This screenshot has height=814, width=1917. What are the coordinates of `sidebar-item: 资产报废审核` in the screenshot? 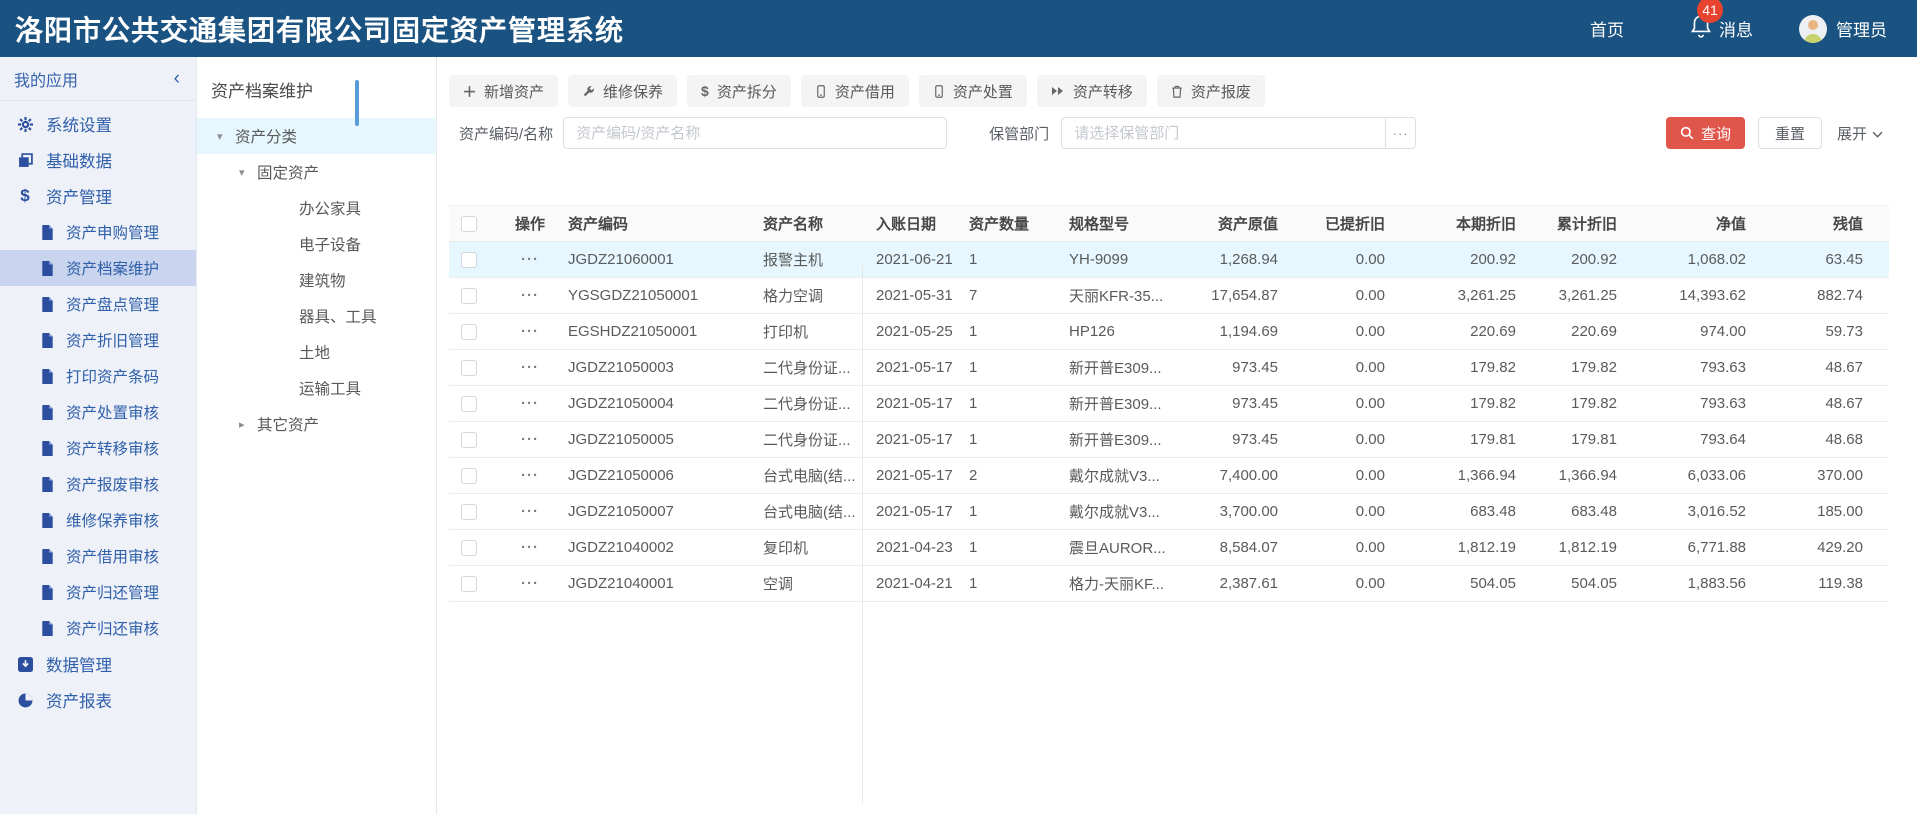 It's located at (98, 484).